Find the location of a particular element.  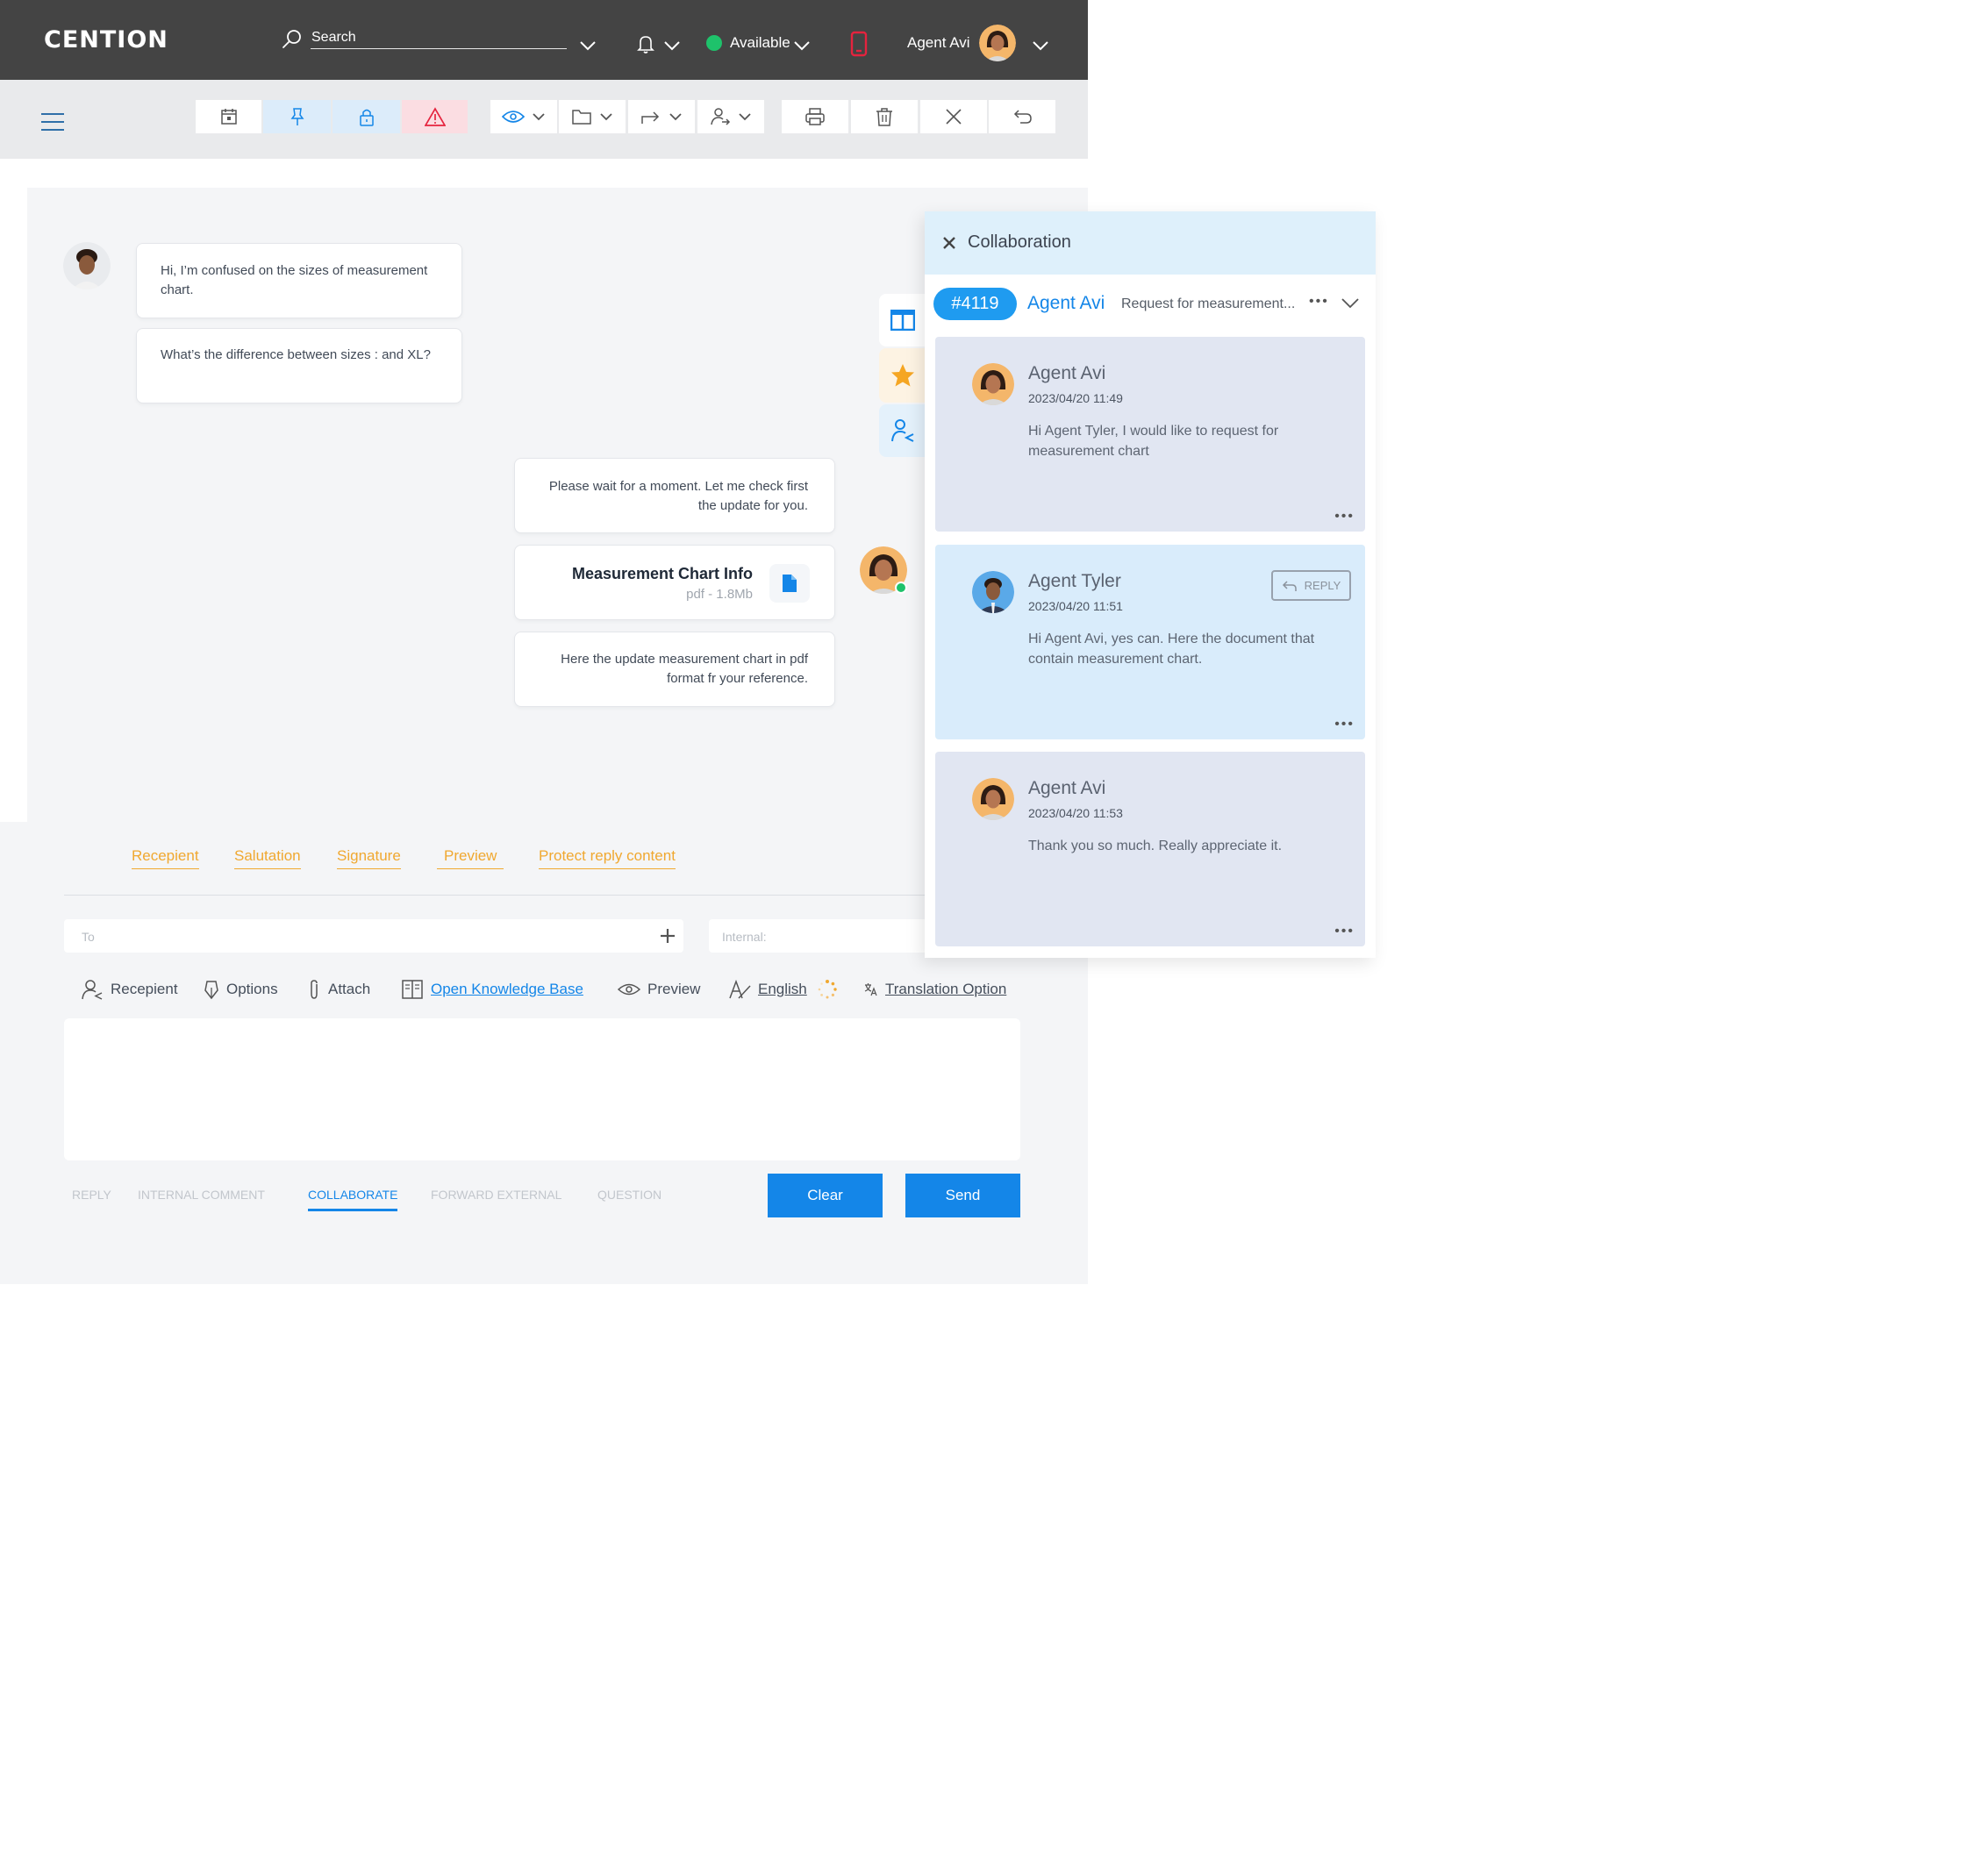

visibility-button is located at coordinates (523, 117).